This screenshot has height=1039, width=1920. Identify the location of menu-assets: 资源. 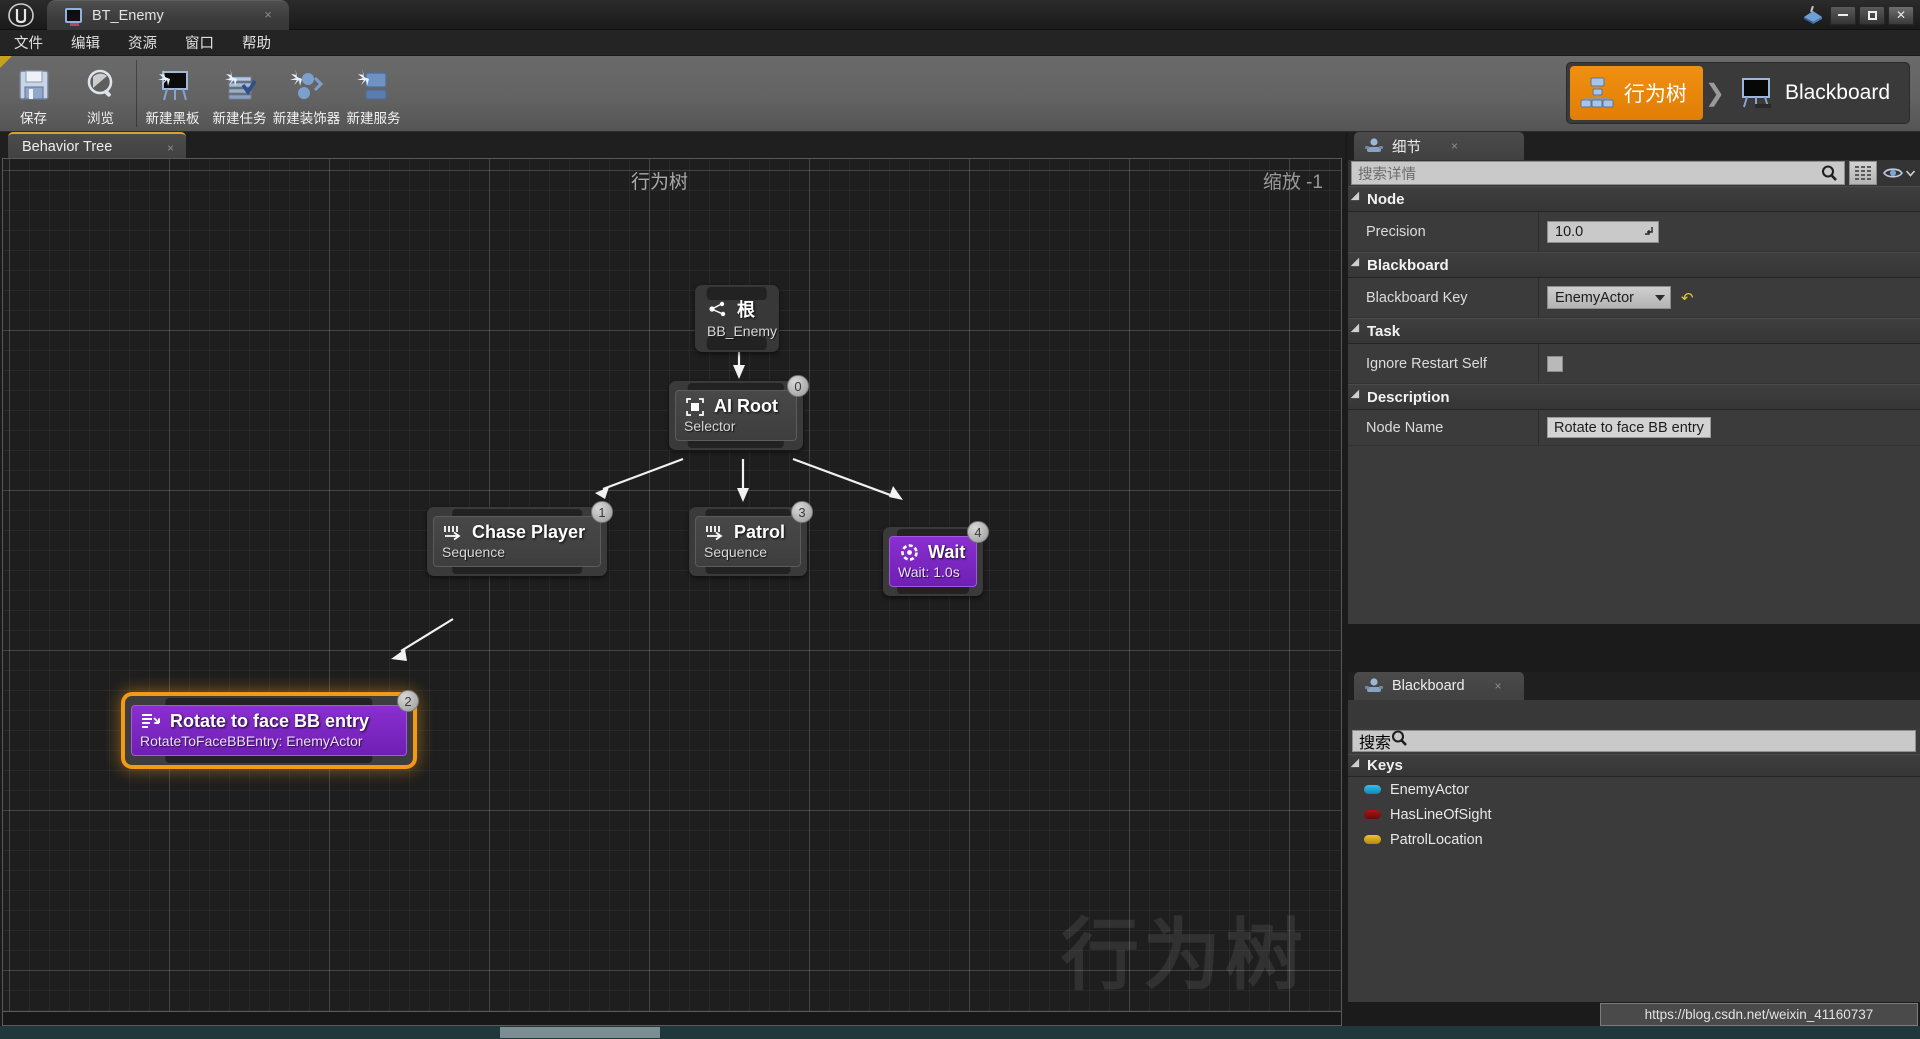
(142, 43).